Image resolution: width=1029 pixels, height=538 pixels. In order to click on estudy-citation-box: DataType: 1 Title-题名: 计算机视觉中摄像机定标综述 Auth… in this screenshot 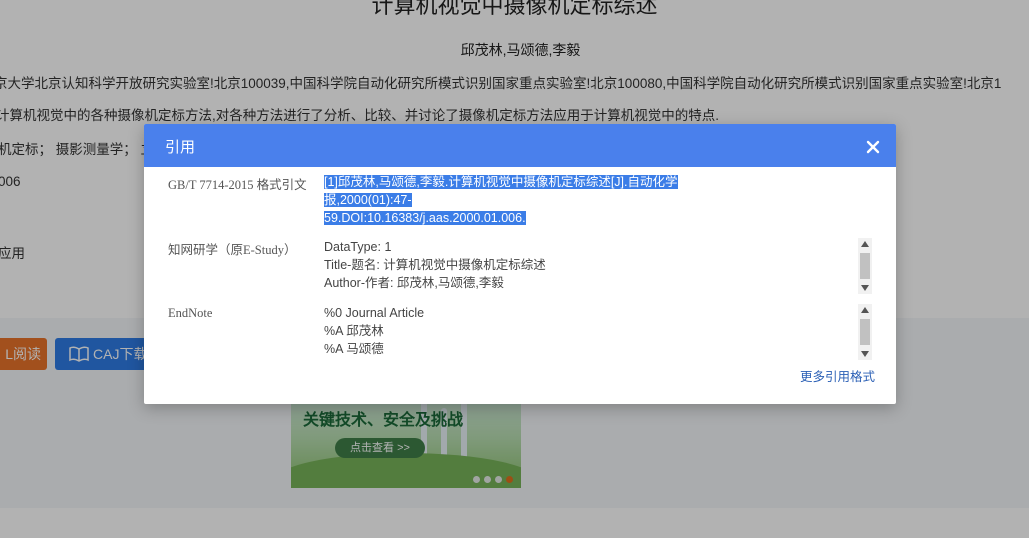, I will do `click(599, 266)`.